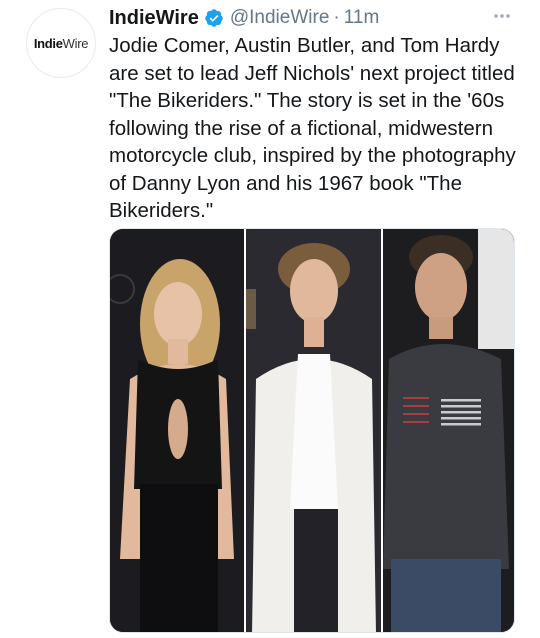  What do you see at coordinates (502, 16) in the screenshot?
I see `more-options-icon` at bounding box center [502, 16].